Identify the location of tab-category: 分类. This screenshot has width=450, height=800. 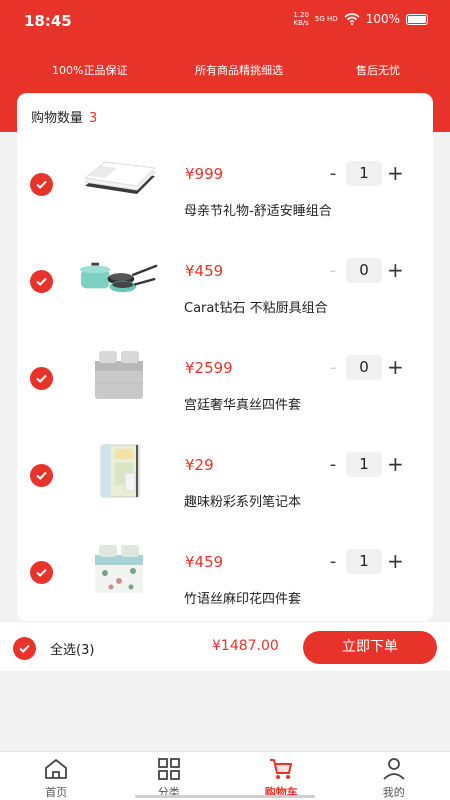
(169, 776).